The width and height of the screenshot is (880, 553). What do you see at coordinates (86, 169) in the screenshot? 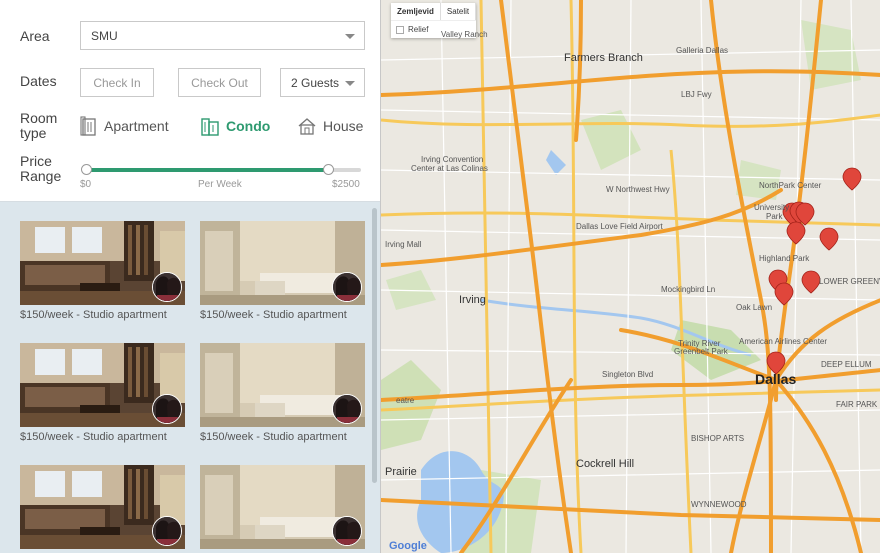
I see `price-min-handle` at bounding box center [86, 169].